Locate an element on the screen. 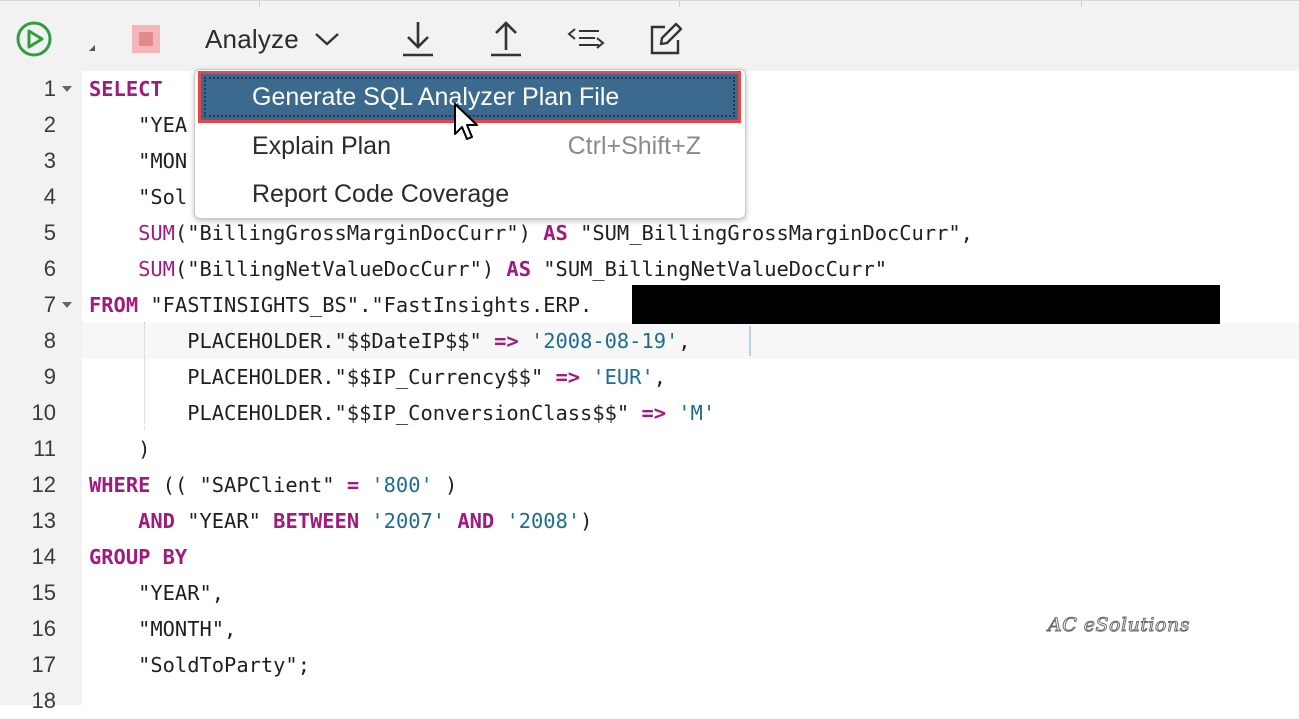 The image size is (1299, 719). edit-button is located at coordinates (665, 39).